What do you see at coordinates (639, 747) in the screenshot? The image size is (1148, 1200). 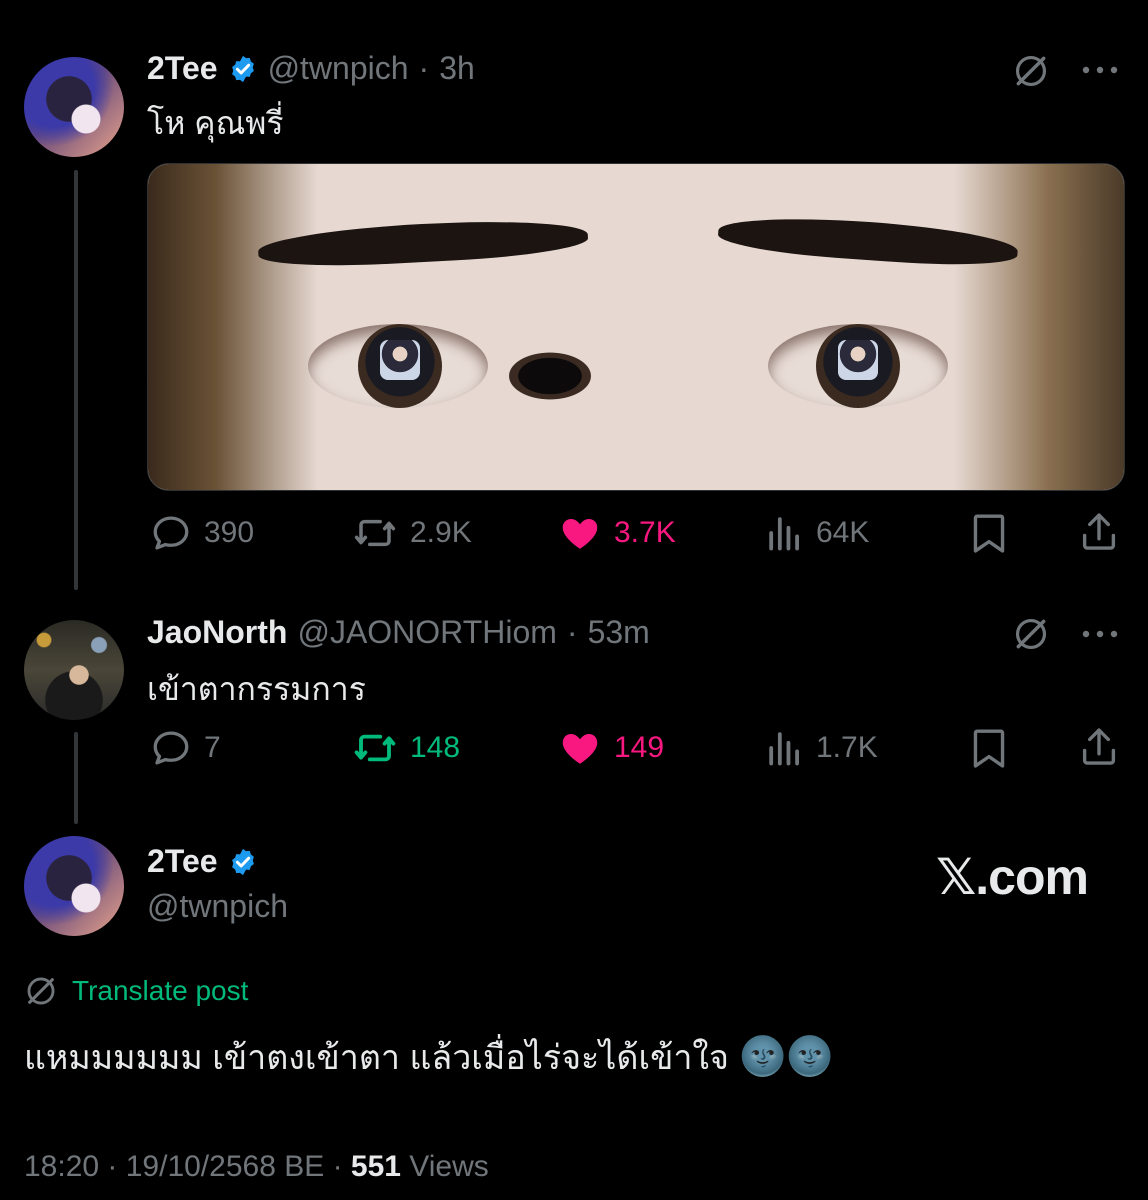 I see `like-count: 149` at bounding box center [639, 747].